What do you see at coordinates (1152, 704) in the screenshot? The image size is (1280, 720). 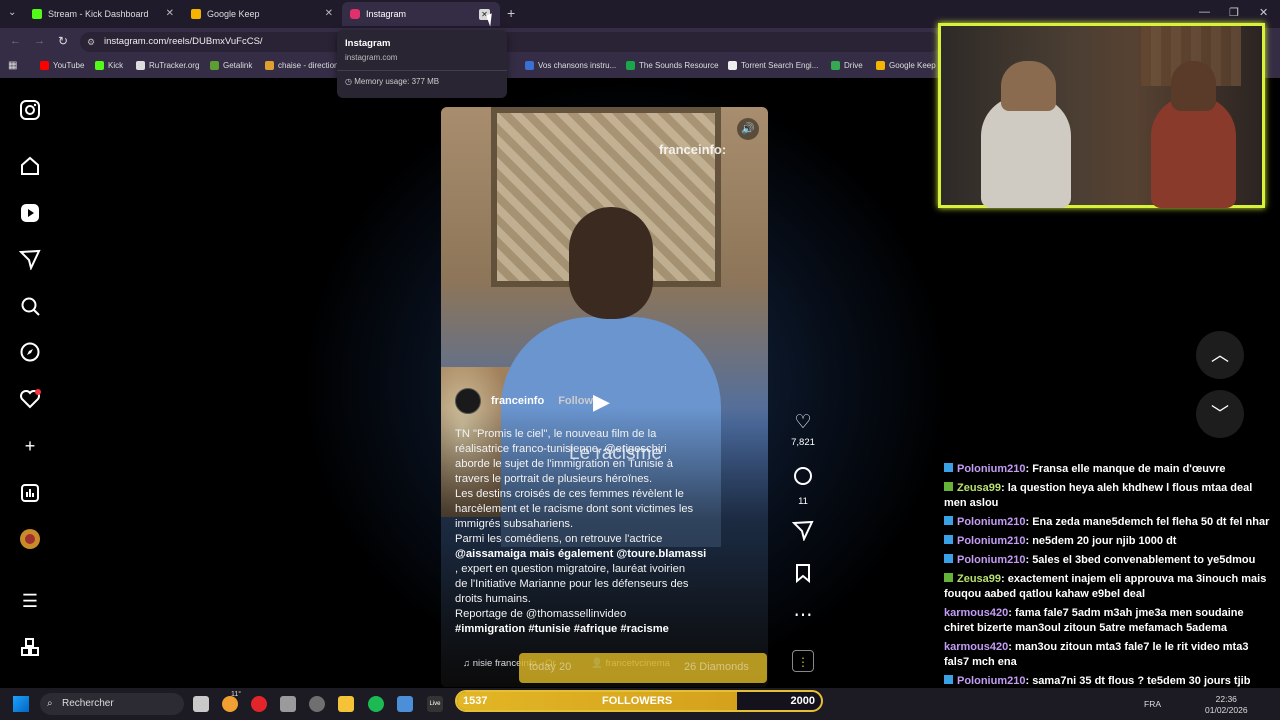 I see `language-indicator: FRA` at bounding box center [1152, 704].